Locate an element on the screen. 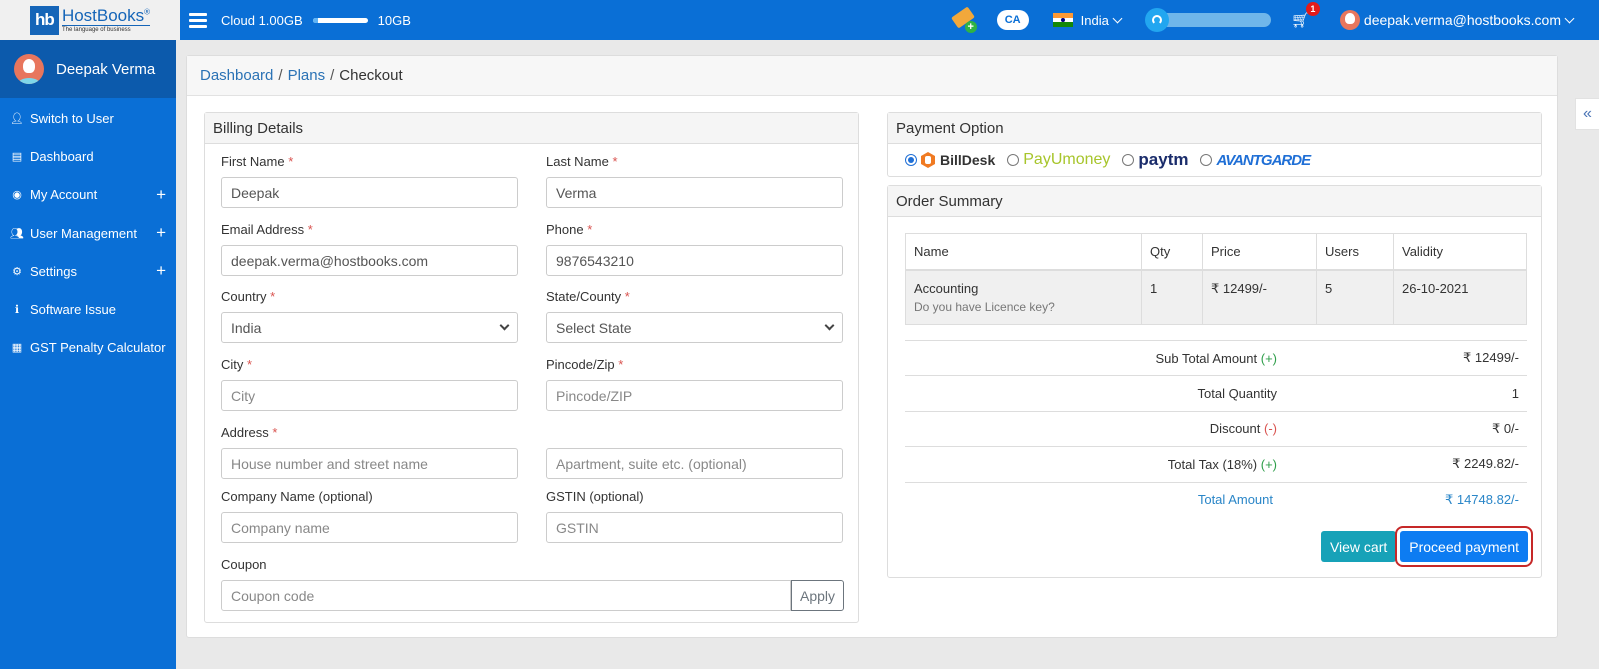  view-cart-button: View cart is located at coordinates (1358, 546).